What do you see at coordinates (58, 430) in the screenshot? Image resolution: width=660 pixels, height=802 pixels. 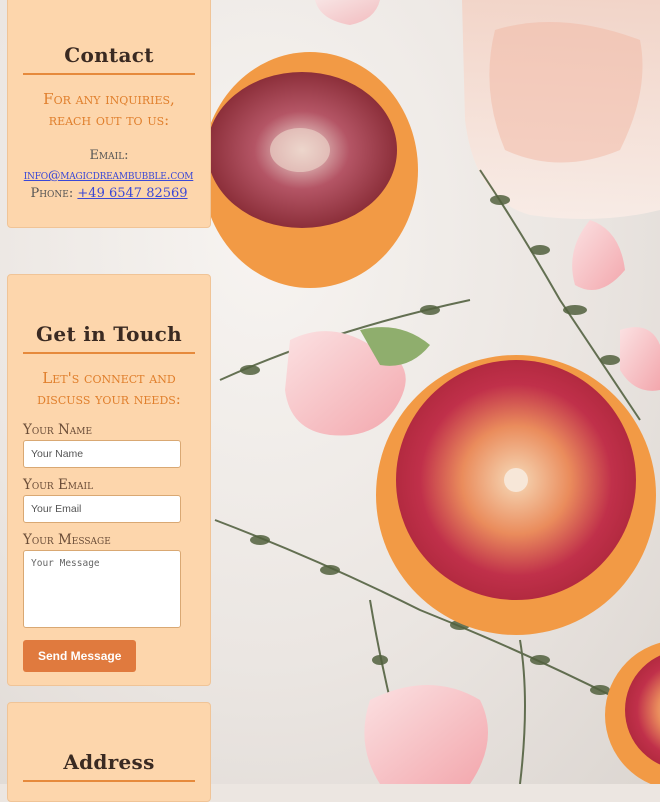 I see `name-label: Your Name` at bounding box center [58, 430].